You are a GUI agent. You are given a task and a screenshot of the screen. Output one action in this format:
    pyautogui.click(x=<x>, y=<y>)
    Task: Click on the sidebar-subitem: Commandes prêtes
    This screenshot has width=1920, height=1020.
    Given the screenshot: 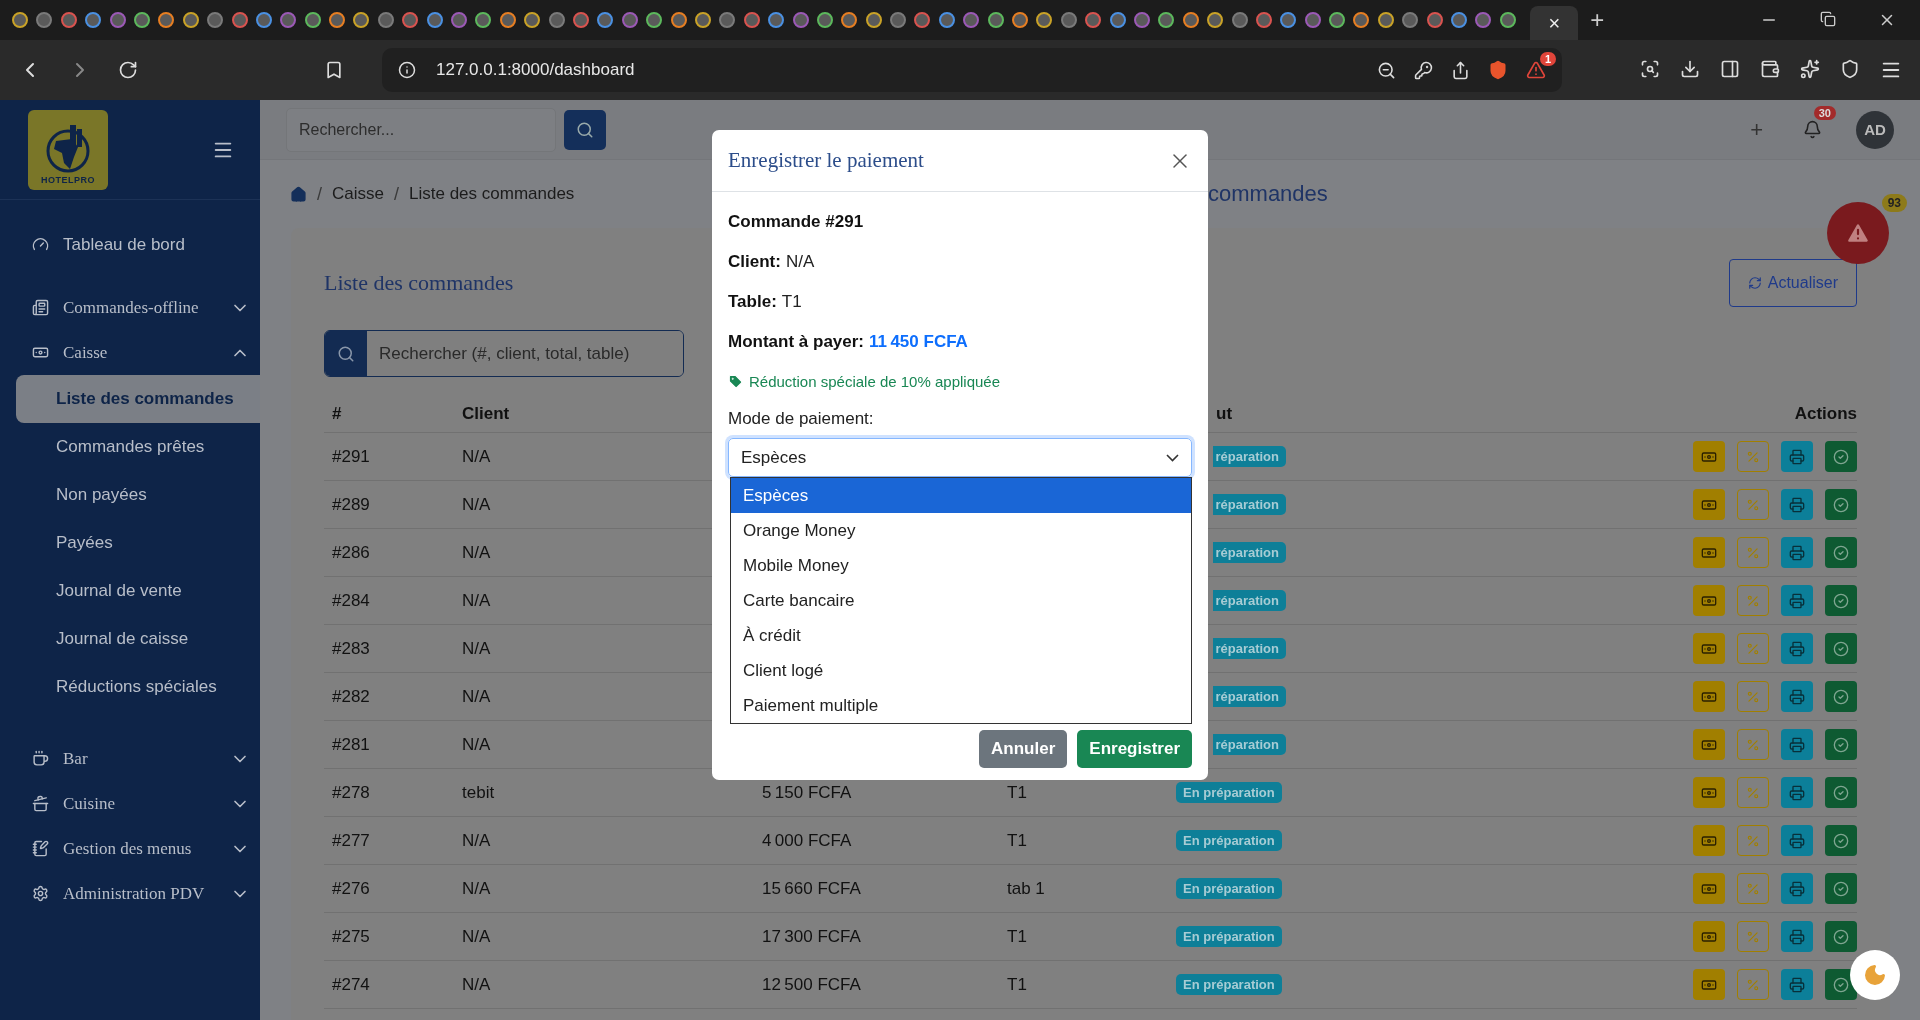 What is the action you would take?
    pyautogui.click(x=138, y=447)
    